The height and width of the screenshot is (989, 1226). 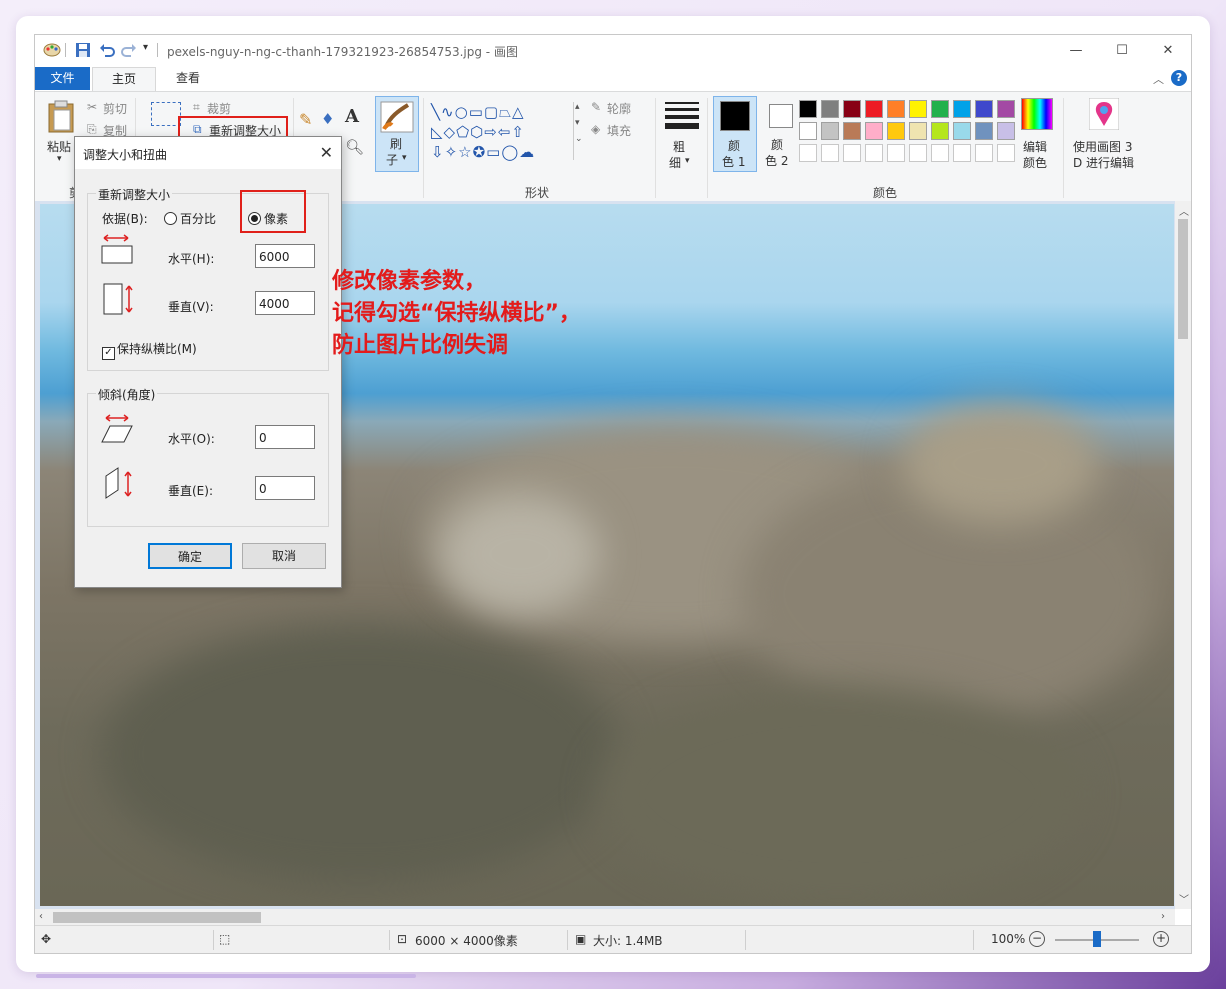 I want to click on color1-label-1: 颜, so click(x=734, y=146).